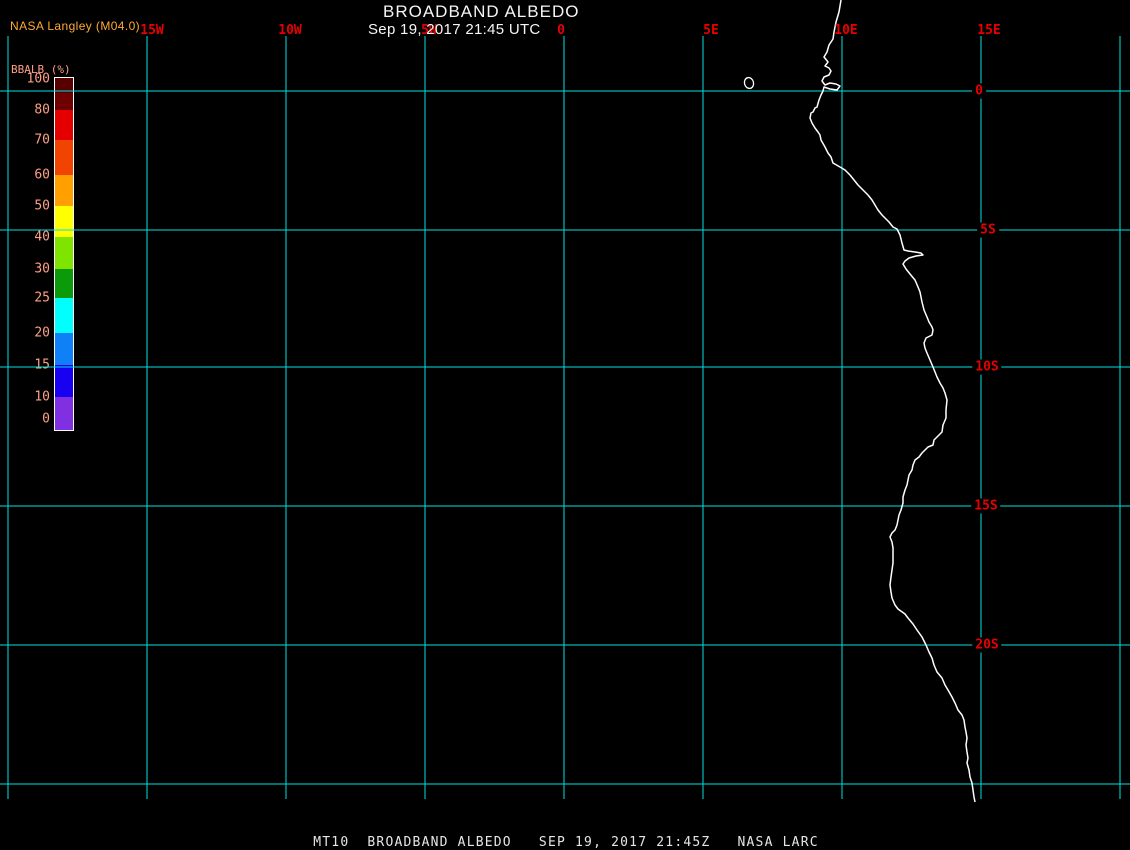  Describe the element at coordinates (75, 26) in the screenshot. I see `nasa-source-label: NASA Langley (M04.0)` at that location.